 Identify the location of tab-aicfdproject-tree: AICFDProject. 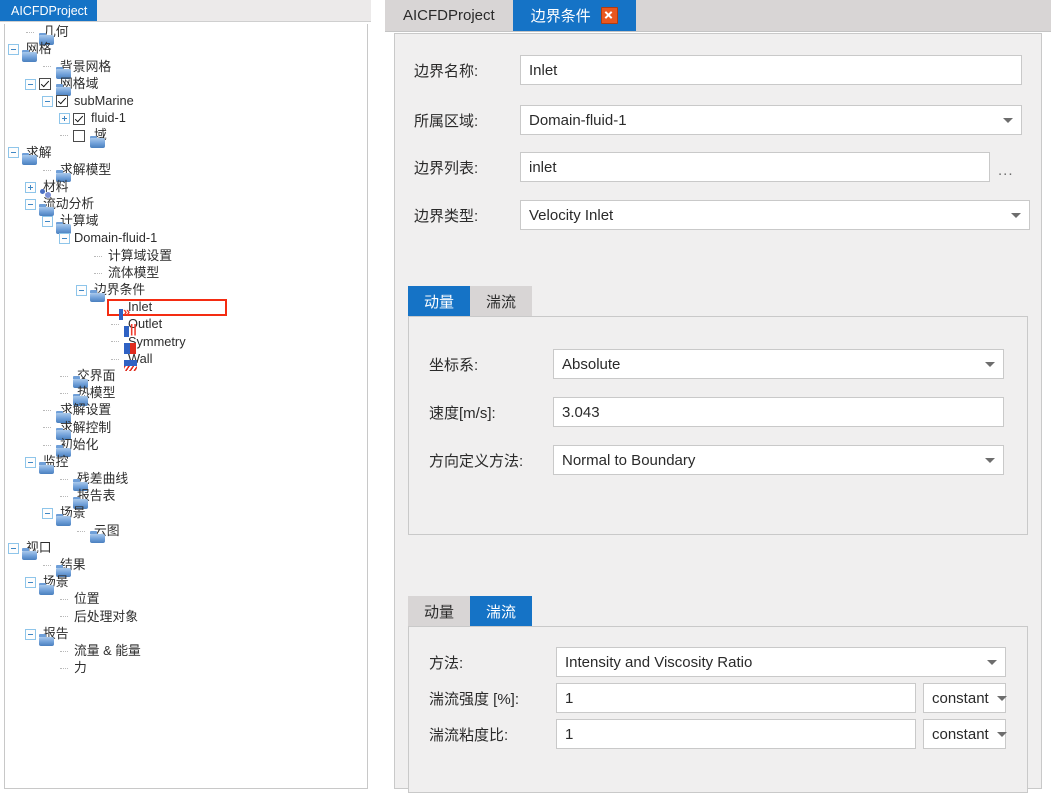
(49, 10).